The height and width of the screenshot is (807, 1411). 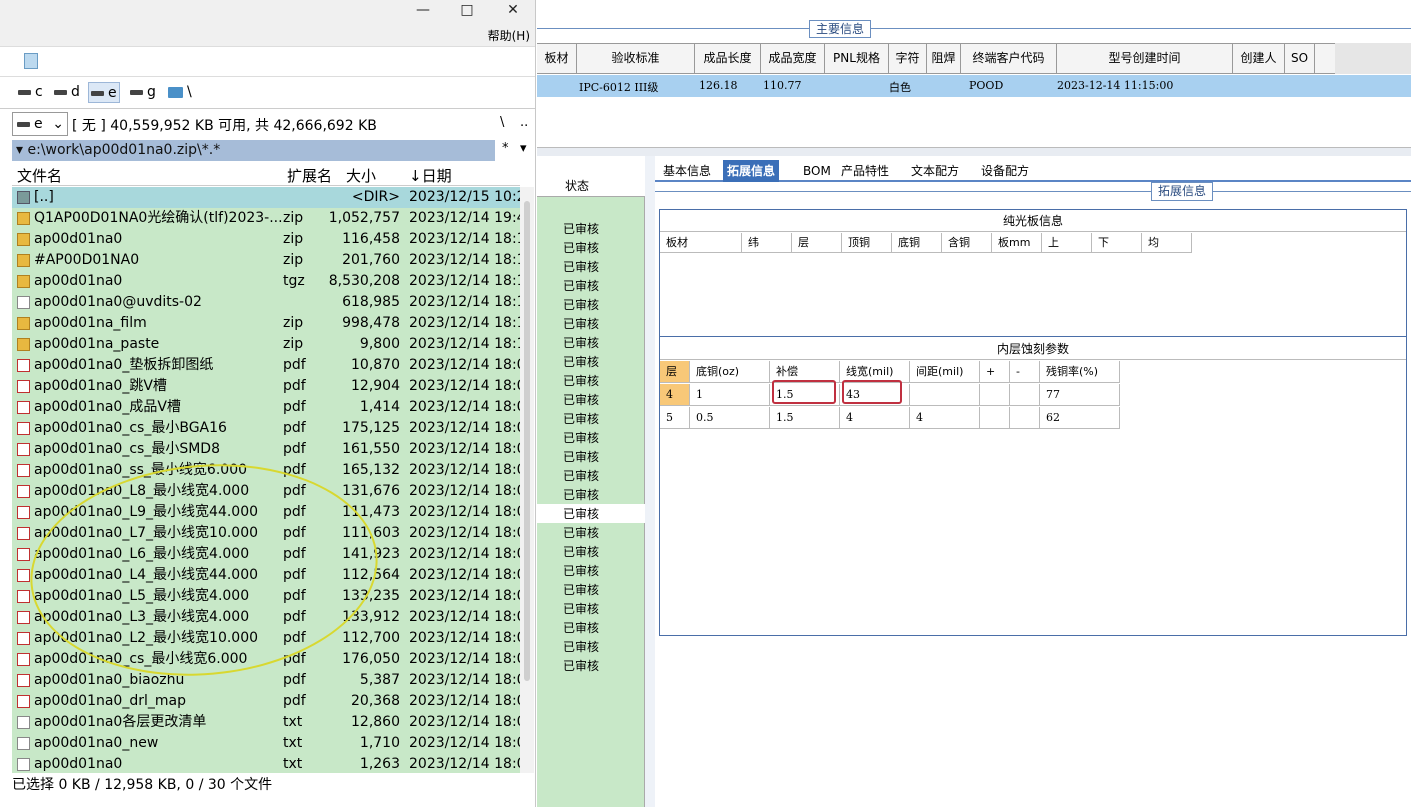 What do you see at coordinates (1009, 58) in the screenshot?
I see `main-col-header: 终端客户代码` at bounding box center [1009, 58].